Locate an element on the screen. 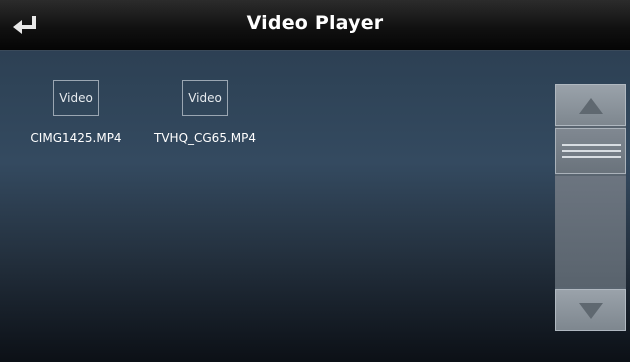 The height and width of the screenshot is (362, 630). grip-lines-icon is located at coordinates (591, 145).